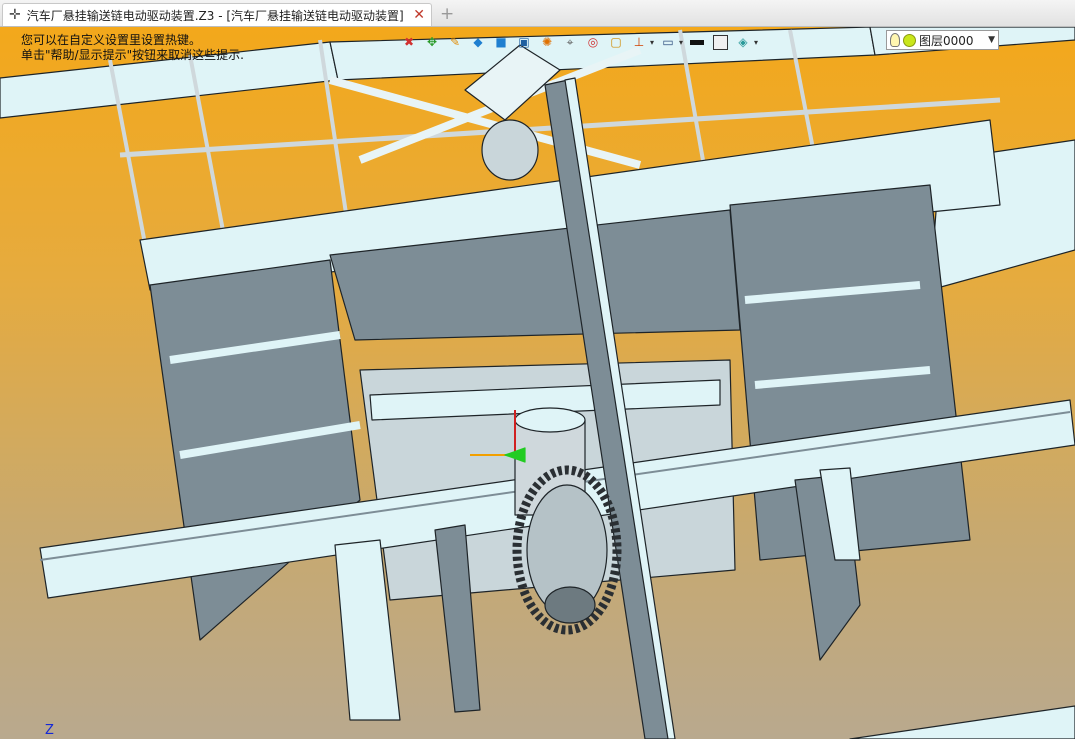  What do you see at coordinates (478, 42) in the screenshot?
I see `cube-icon: ◆` at bounding box center [478, 42].